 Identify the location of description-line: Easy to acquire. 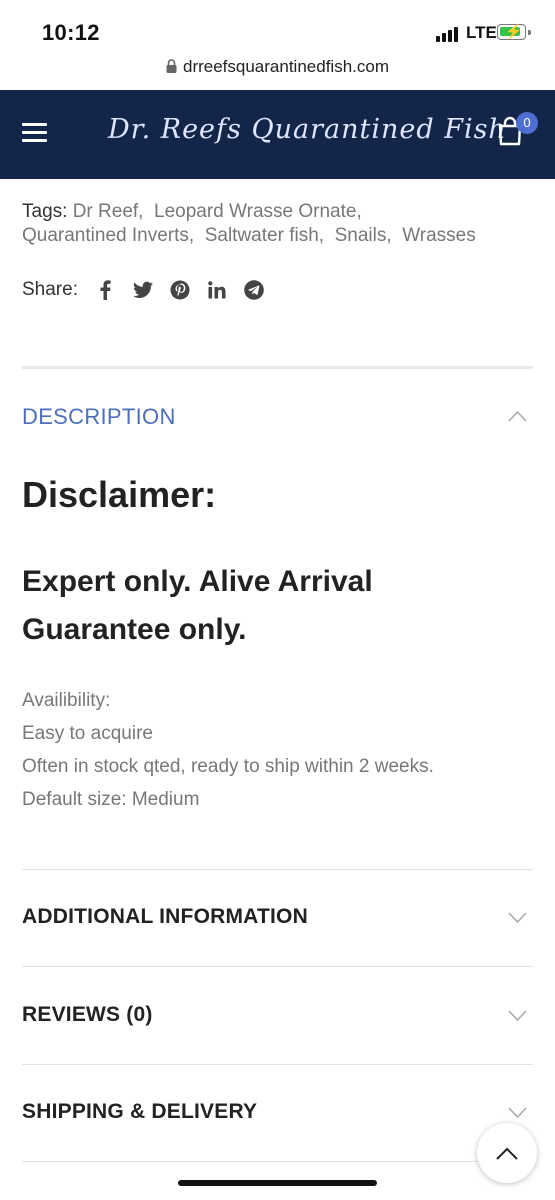
(87, 733).